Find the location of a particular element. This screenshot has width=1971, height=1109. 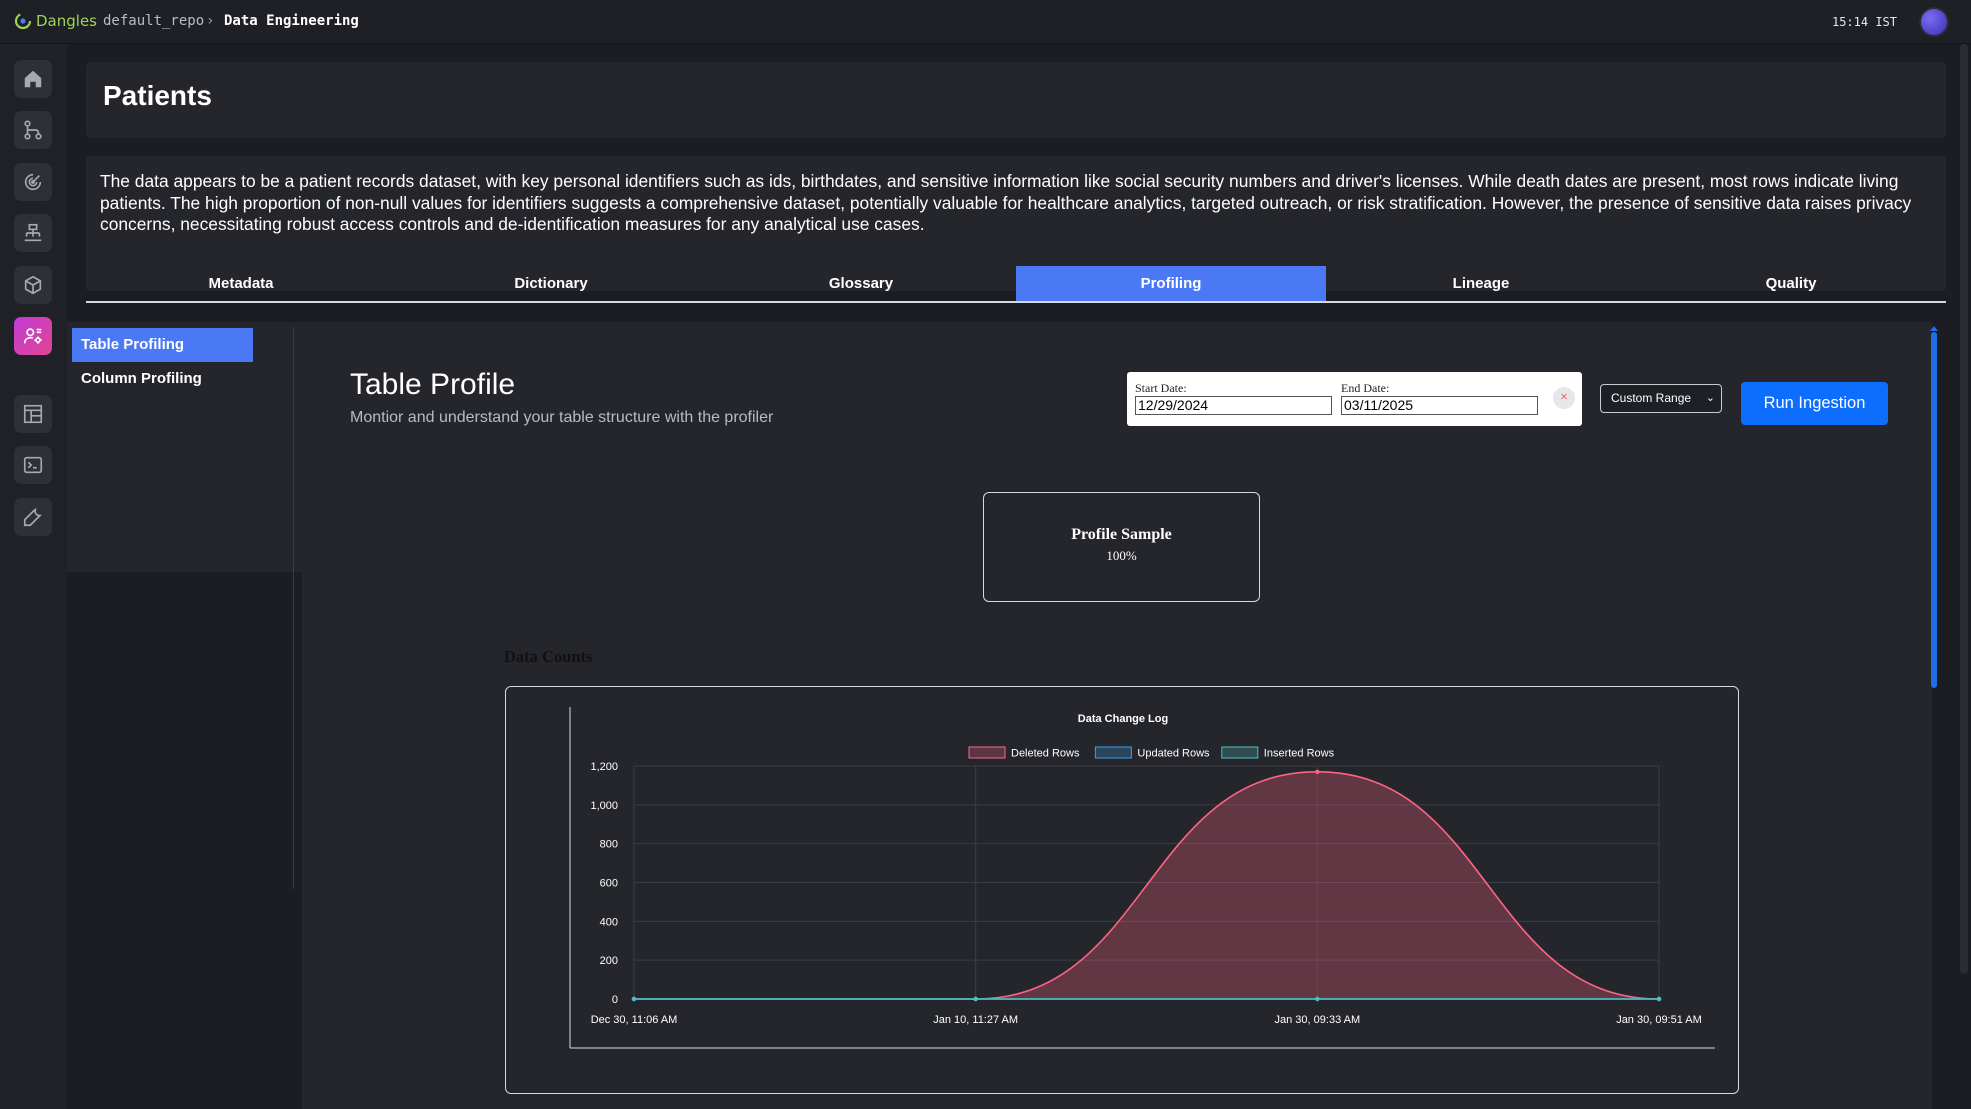

y-tick-label-5: 1,000 is located at coordinates (604, 806).